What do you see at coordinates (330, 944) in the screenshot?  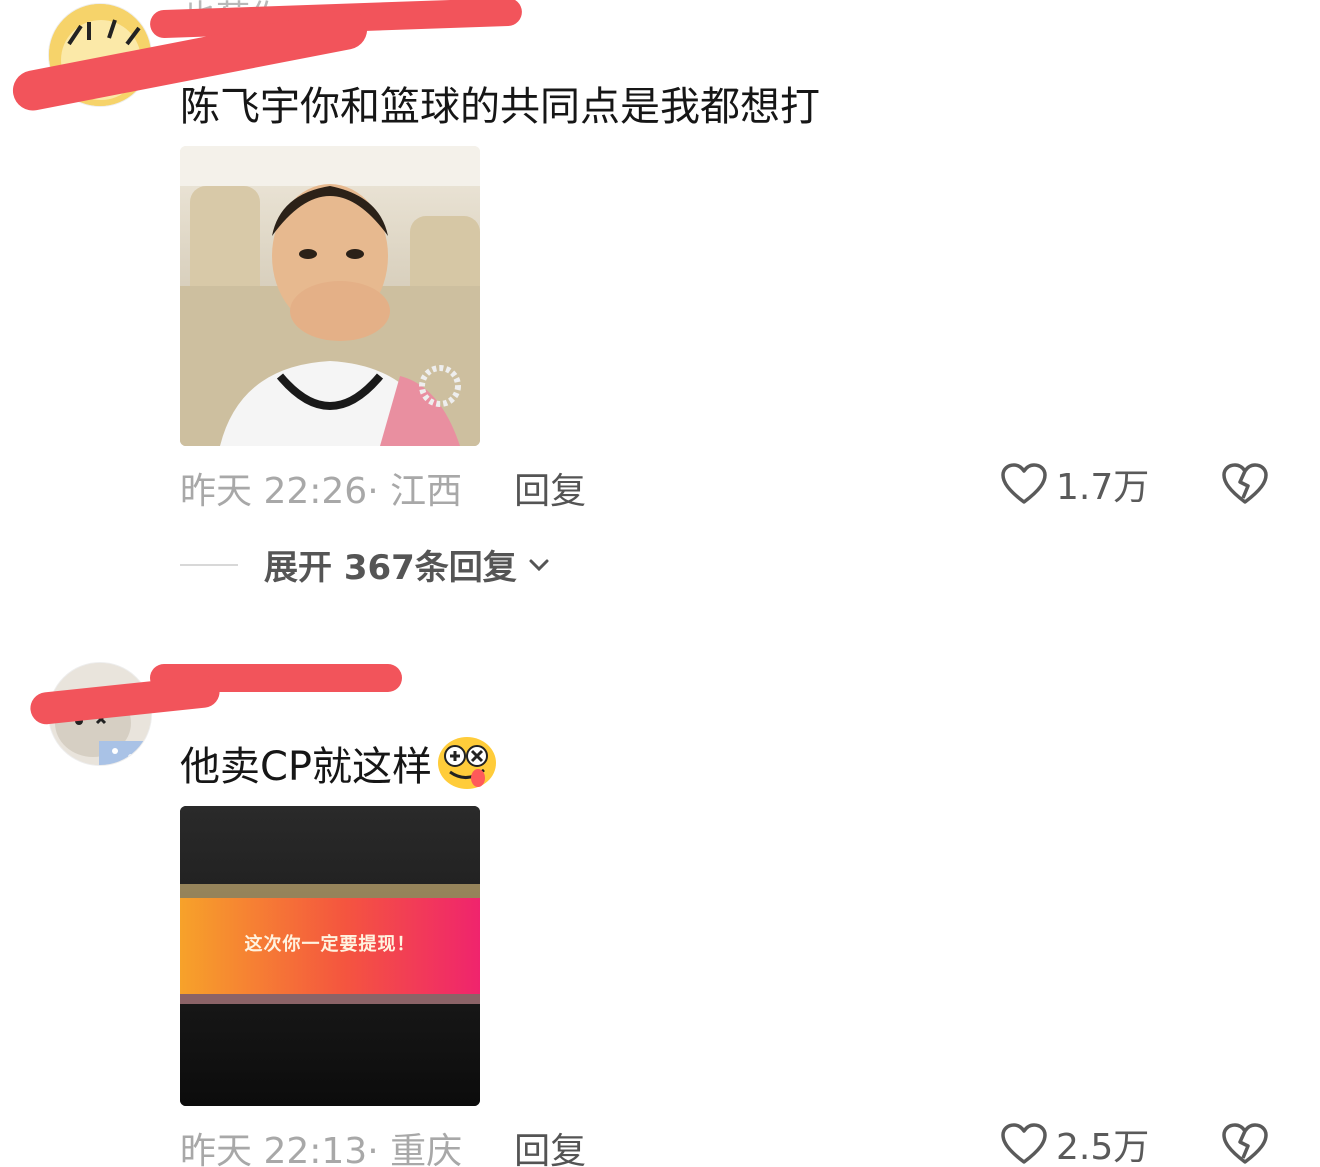 I see `video-banner-text: 这次你一定要提现！` at bounding box center [330, 944].